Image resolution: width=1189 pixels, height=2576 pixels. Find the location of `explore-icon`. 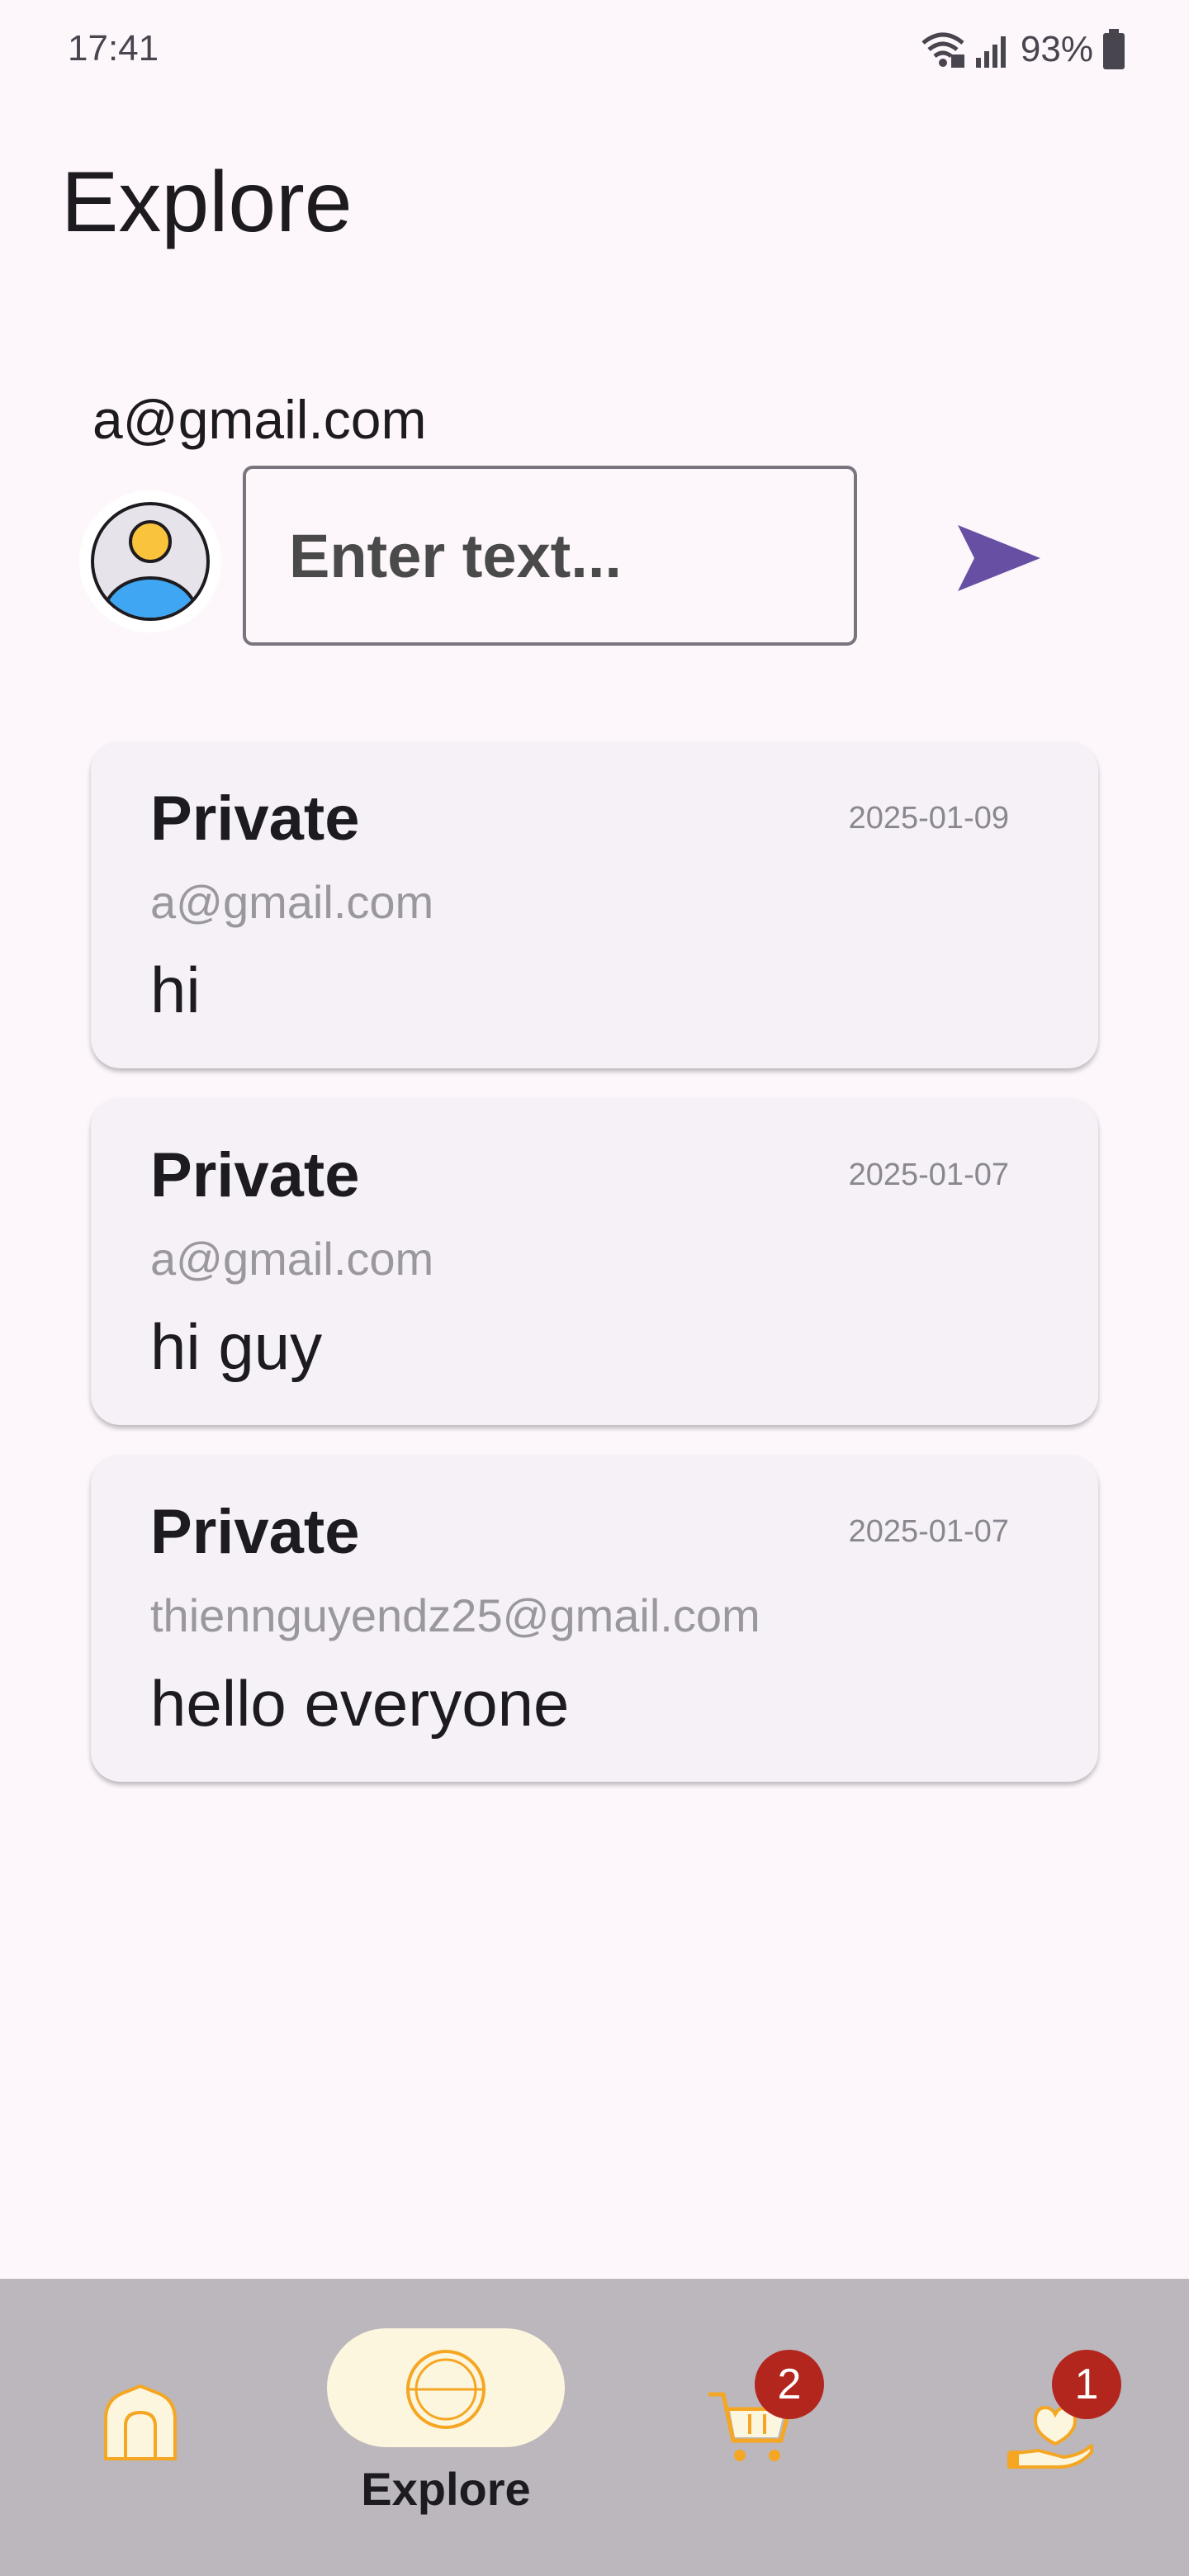

explore-icon is located at coordinates (446, 2389).